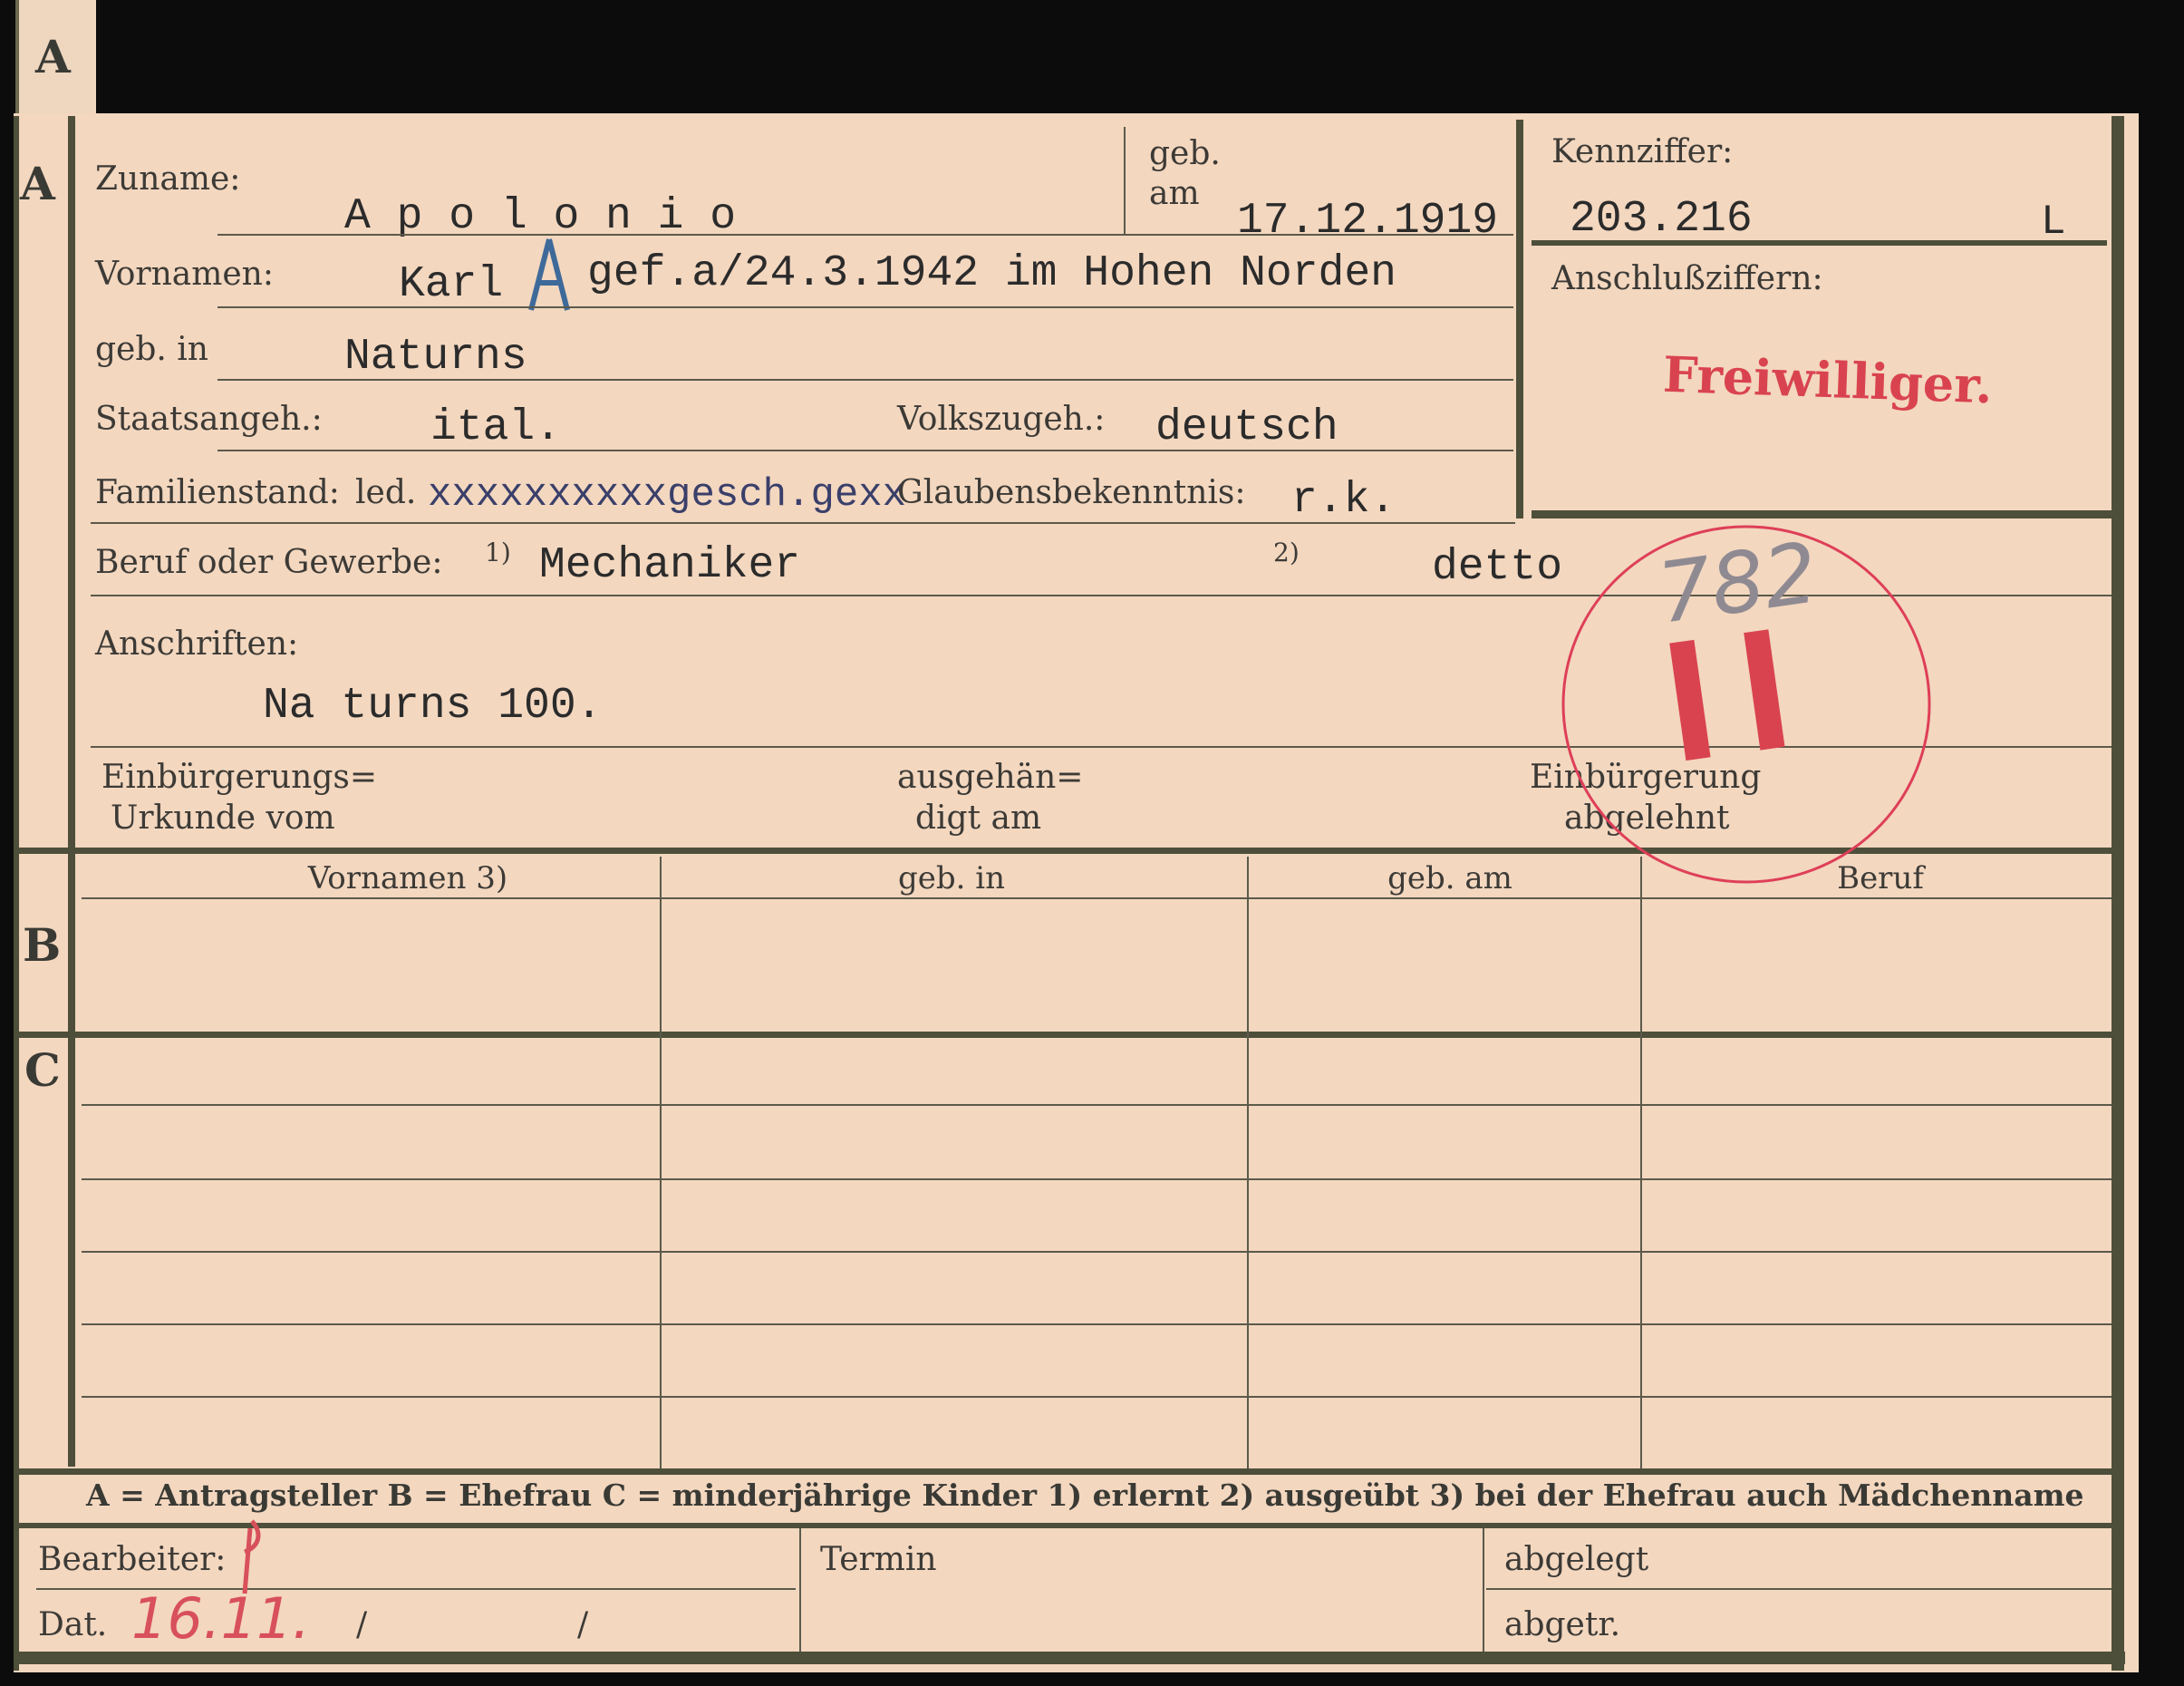 Image resolution: width=2184 pixels, height=1686 pixels. Describe the element at coordinates (408, 878) in the screenshot. I see `col-header-vornamen: Vornamen 3)` at that location.